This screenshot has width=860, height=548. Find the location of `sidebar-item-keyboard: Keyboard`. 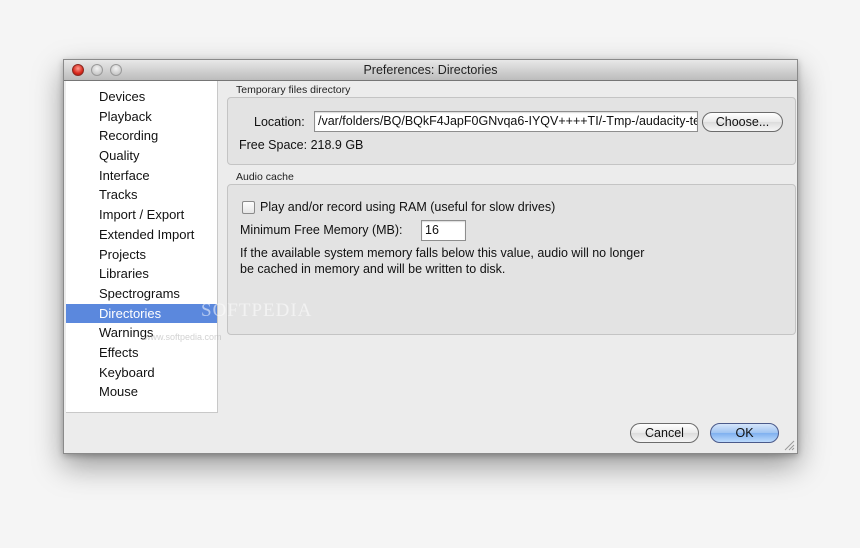

sidebar-item-keyboard: Keyboard is located at coordinates (141, 373).